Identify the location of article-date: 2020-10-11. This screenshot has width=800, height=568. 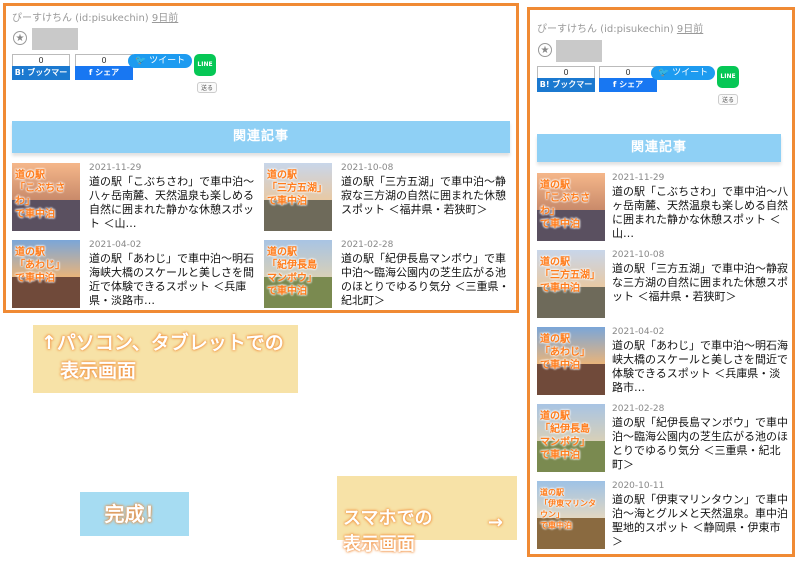
(638, 486).